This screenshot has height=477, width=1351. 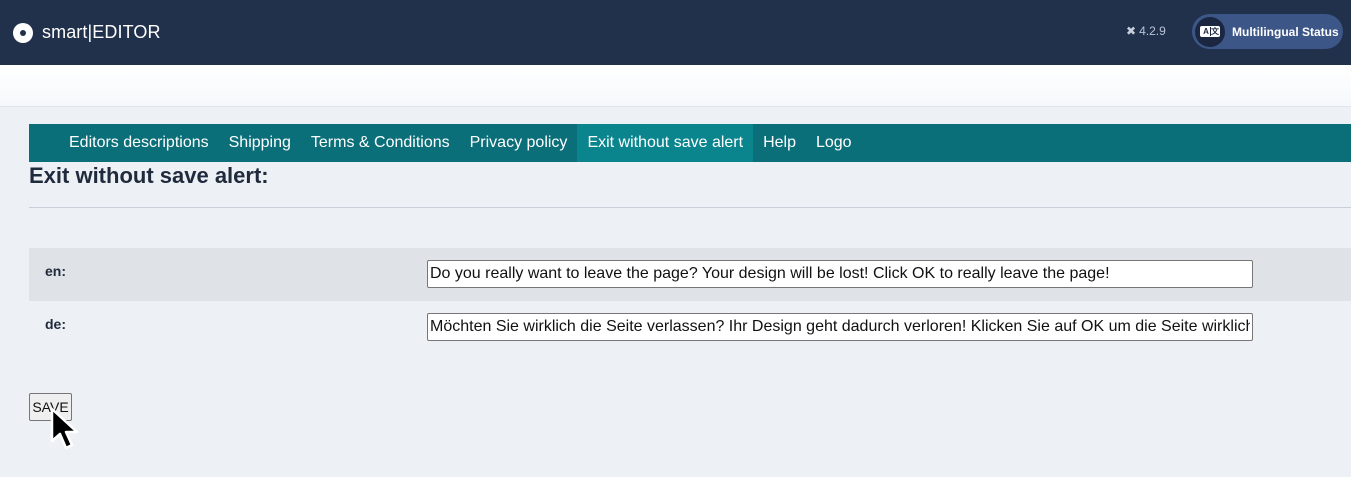 I want to click on tab-terms-conditions: Terms & Conditions, so click(x=380, y=143).